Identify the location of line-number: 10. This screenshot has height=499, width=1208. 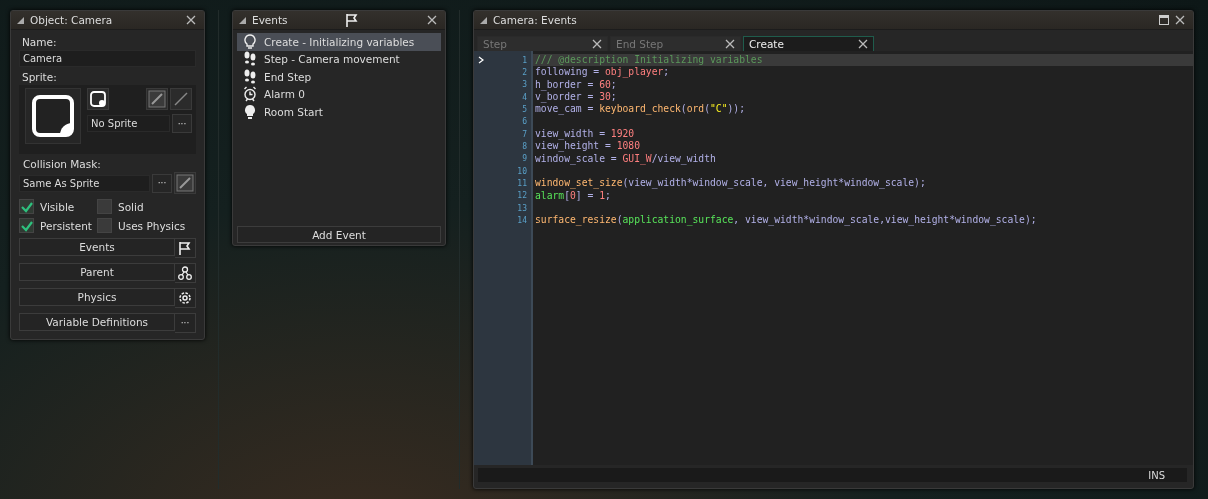
(522, 171).